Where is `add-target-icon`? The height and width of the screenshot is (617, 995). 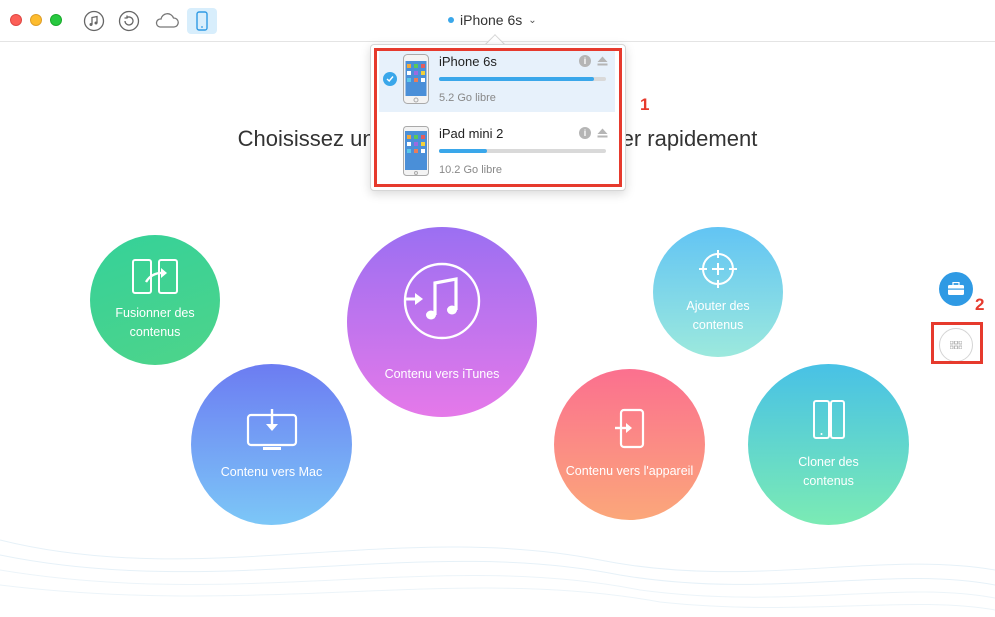 add-target-icon is located at coordinates (718, 269).